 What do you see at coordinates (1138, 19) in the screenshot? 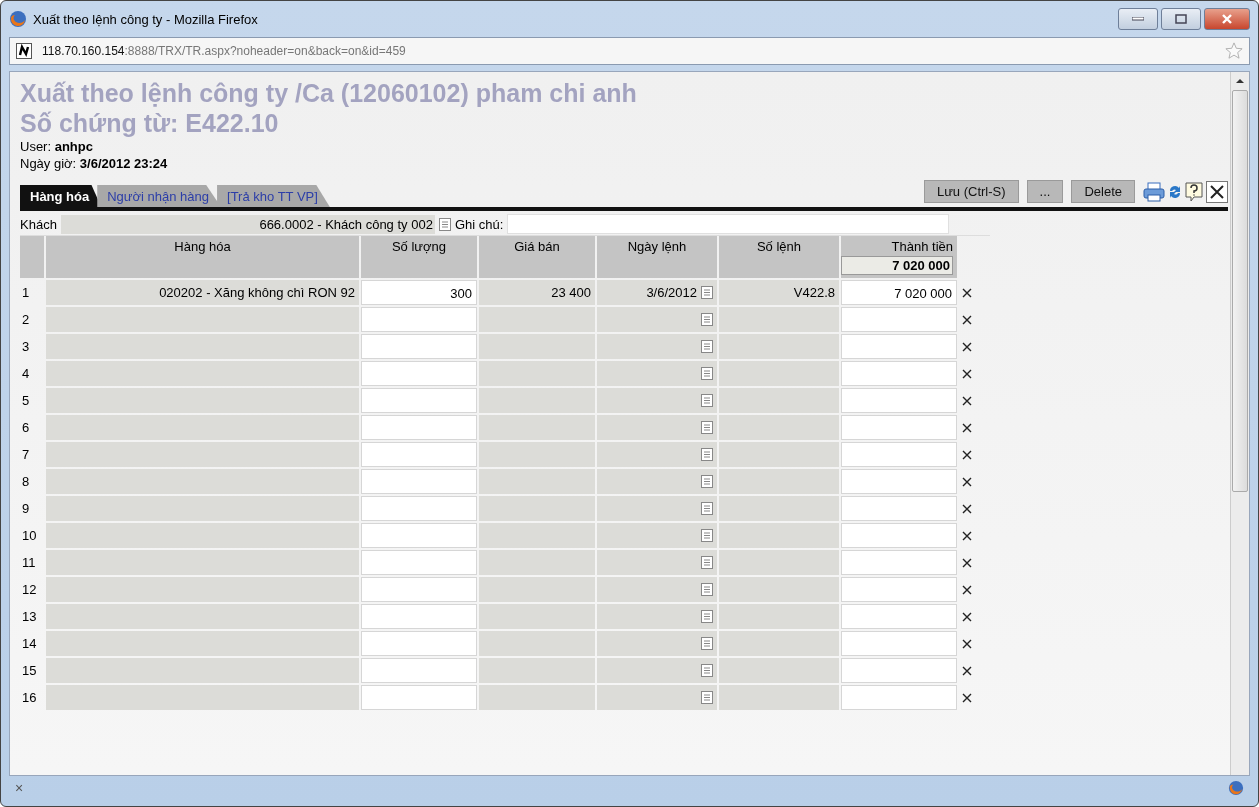
I see `minimize-button` at bounding box center [1138, 19].